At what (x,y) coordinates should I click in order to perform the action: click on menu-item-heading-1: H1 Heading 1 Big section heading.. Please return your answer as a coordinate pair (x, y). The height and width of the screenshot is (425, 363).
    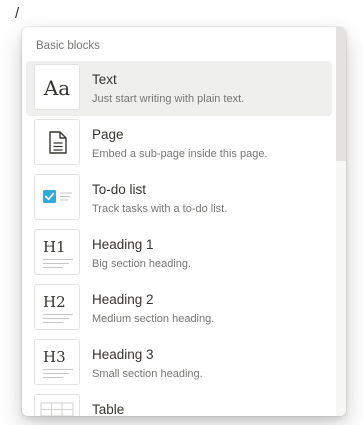
    Looking at the image, I should click on (179, 253).